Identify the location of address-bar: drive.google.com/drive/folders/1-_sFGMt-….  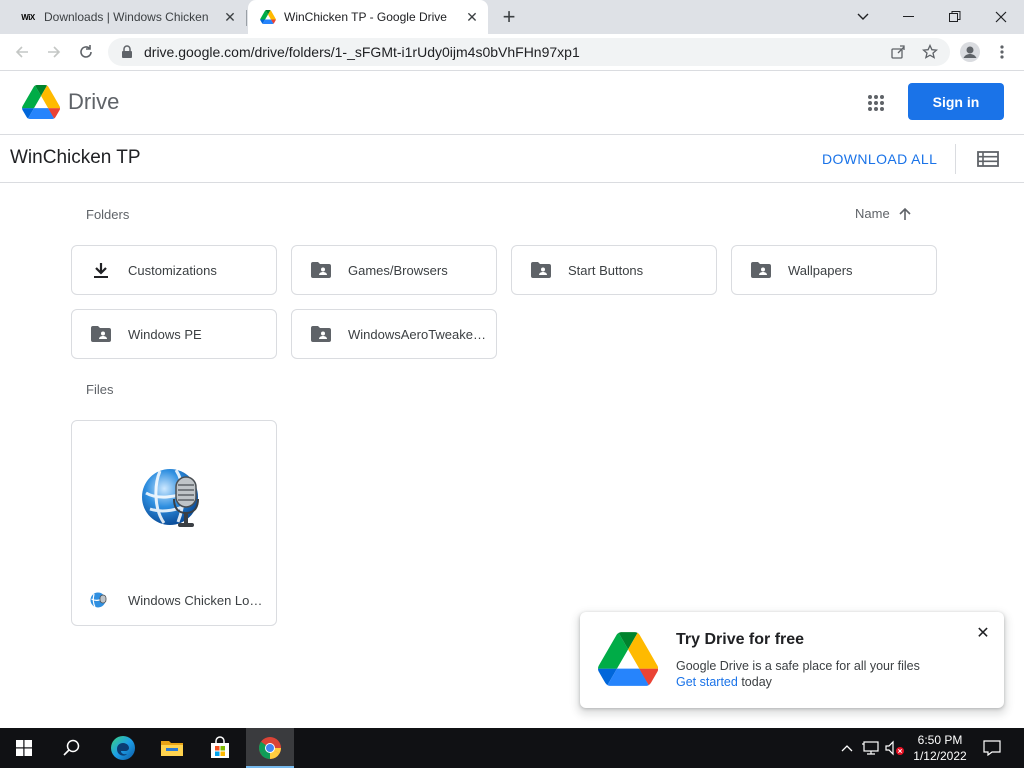
(529, 52).